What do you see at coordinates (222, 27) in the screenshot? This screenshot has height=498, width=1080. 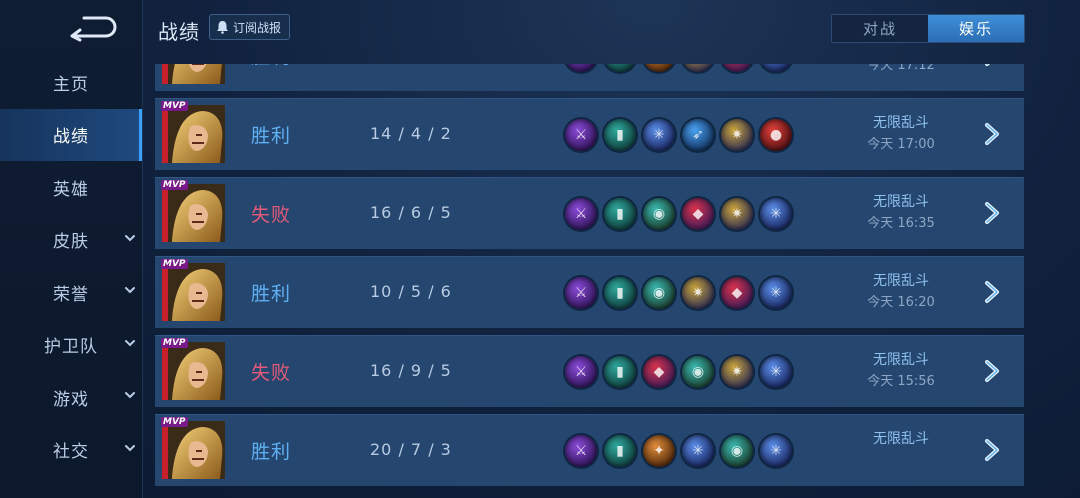 I see `bell-icon` at bounding box center [222, 27].